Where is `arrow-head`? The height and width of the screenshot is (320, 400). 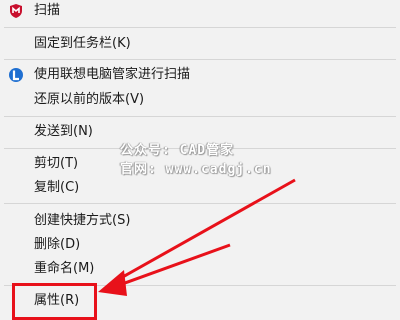 arrow-head is located at coordinates (112, 283).